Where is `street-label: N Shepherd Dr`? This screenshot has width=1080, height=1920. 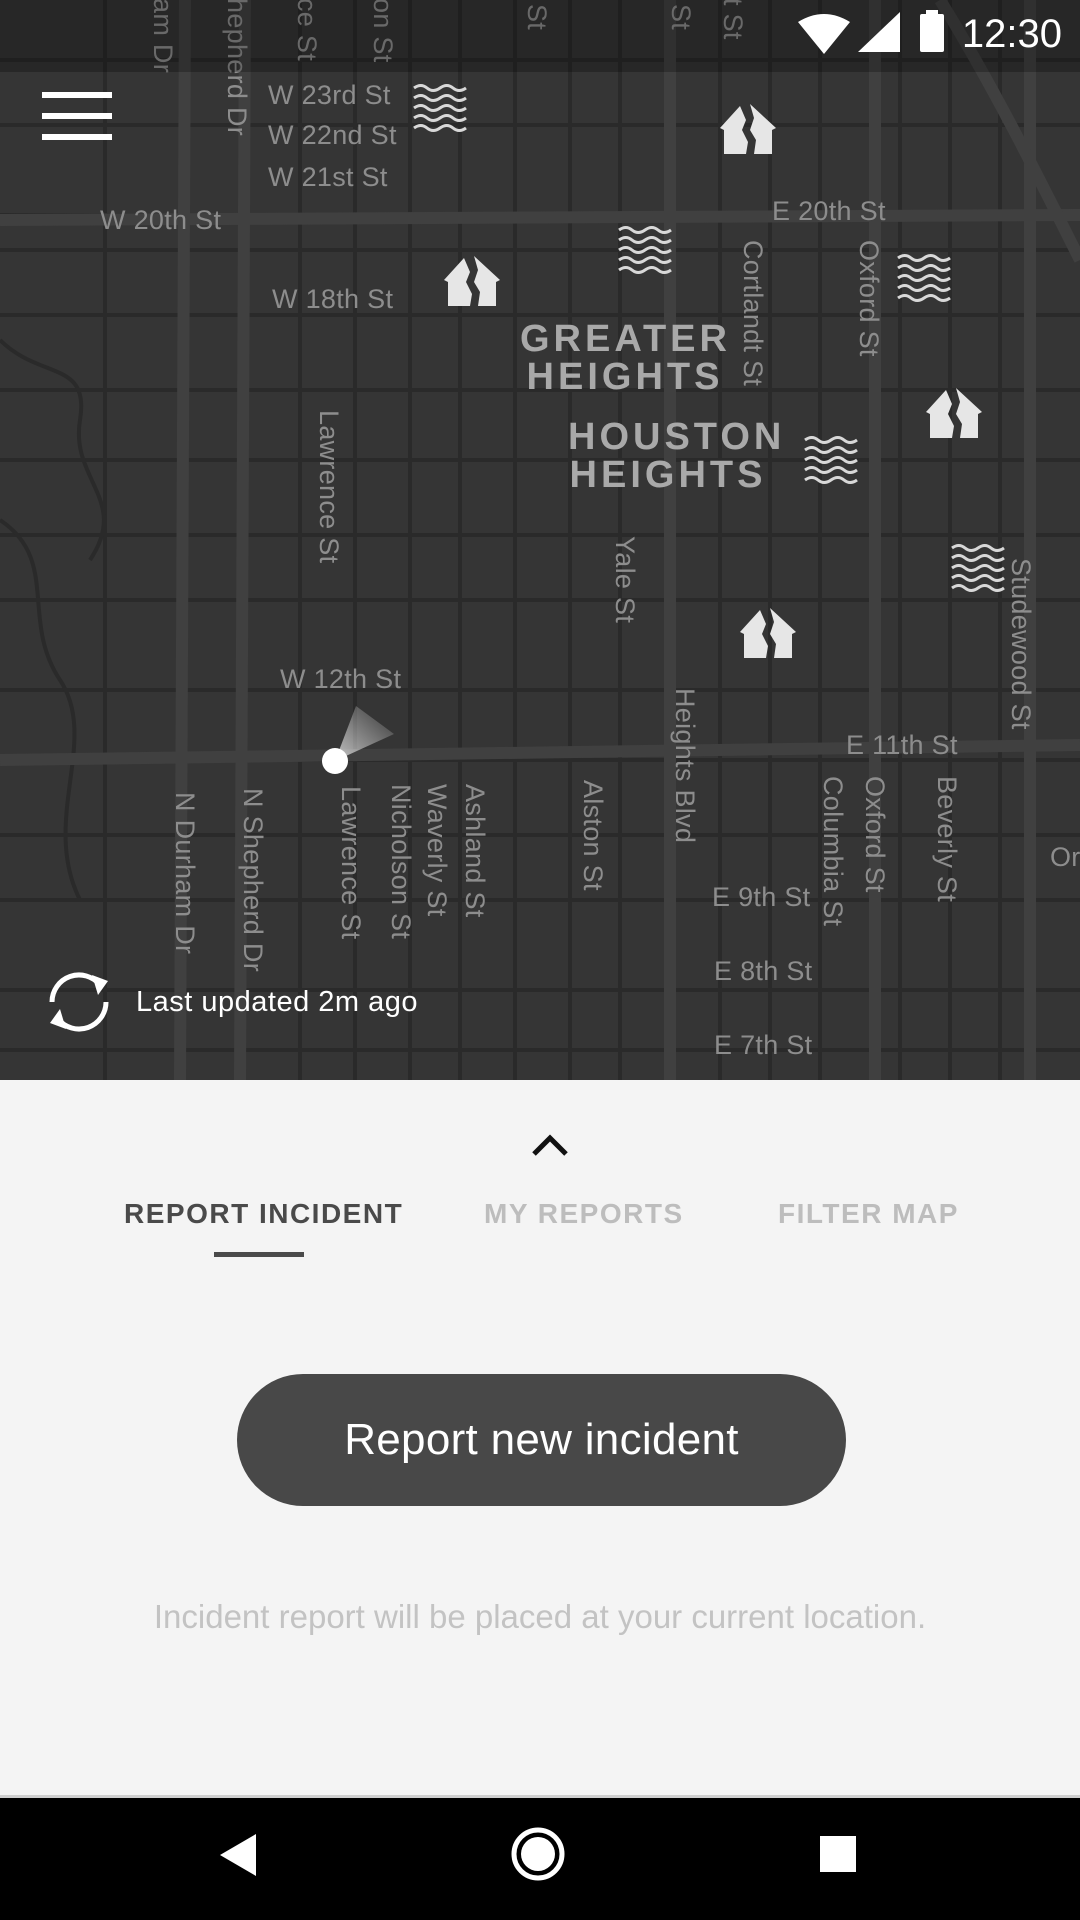
street-label: N Shepherd Dr is located at coordinates (253, 880).